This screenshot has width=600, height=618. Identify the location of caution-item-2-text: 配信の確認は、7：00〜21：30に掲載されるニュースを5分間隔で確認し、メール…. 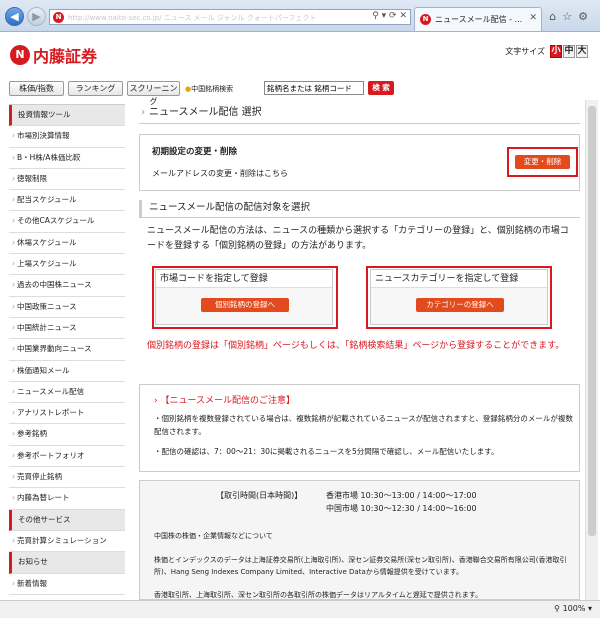
(330, 451).